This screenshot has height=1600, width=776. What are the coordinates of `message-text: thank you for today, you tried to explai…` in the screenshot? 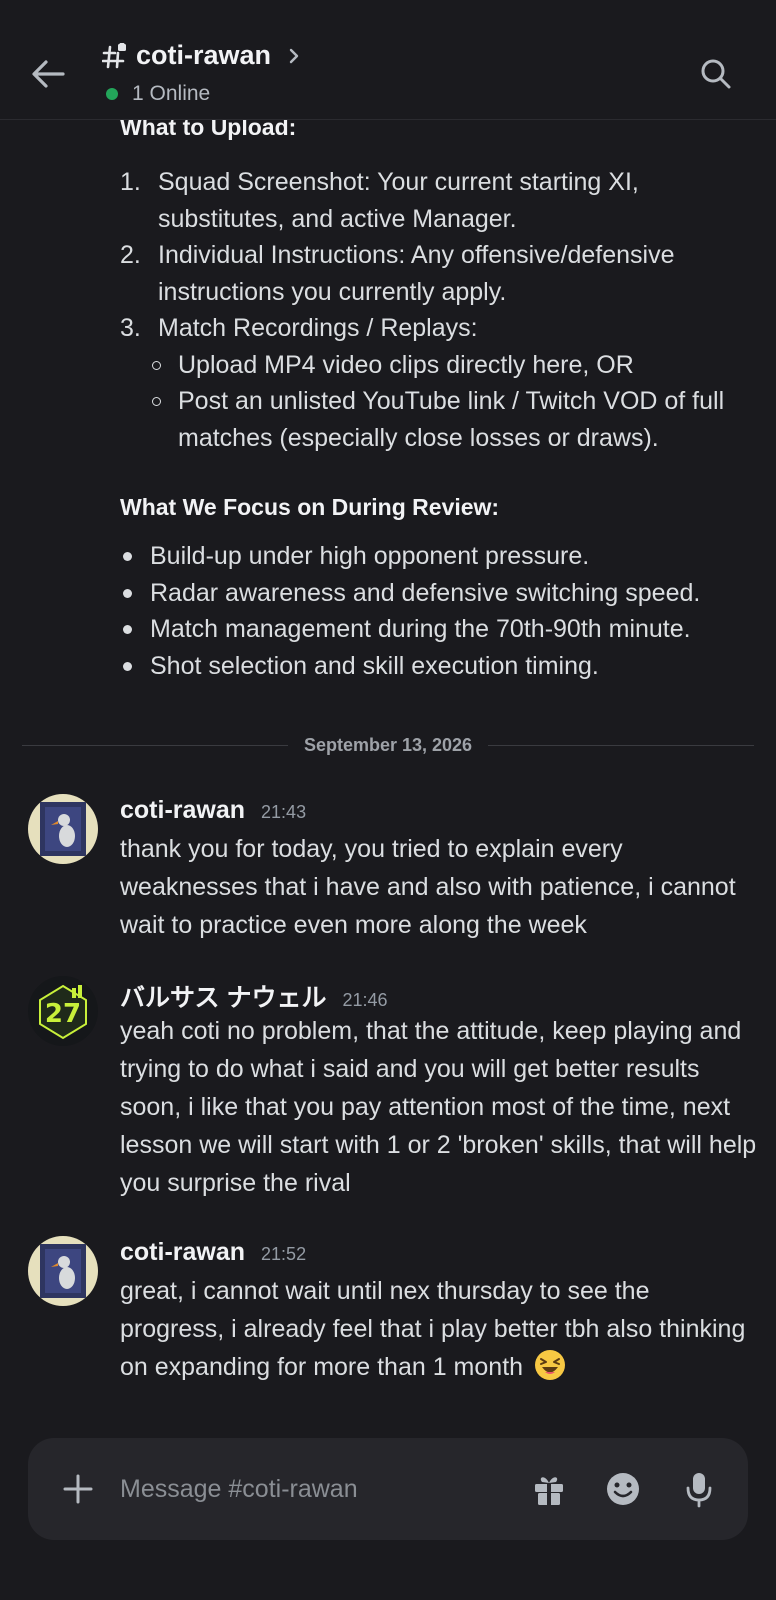 It's located at (428, 887).